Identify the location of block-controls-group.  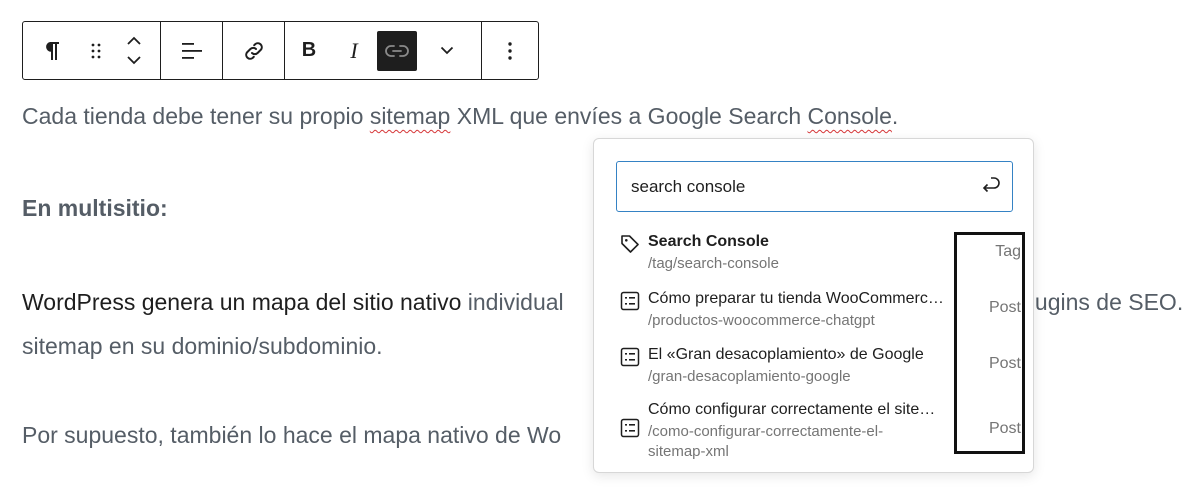
(92, 50).